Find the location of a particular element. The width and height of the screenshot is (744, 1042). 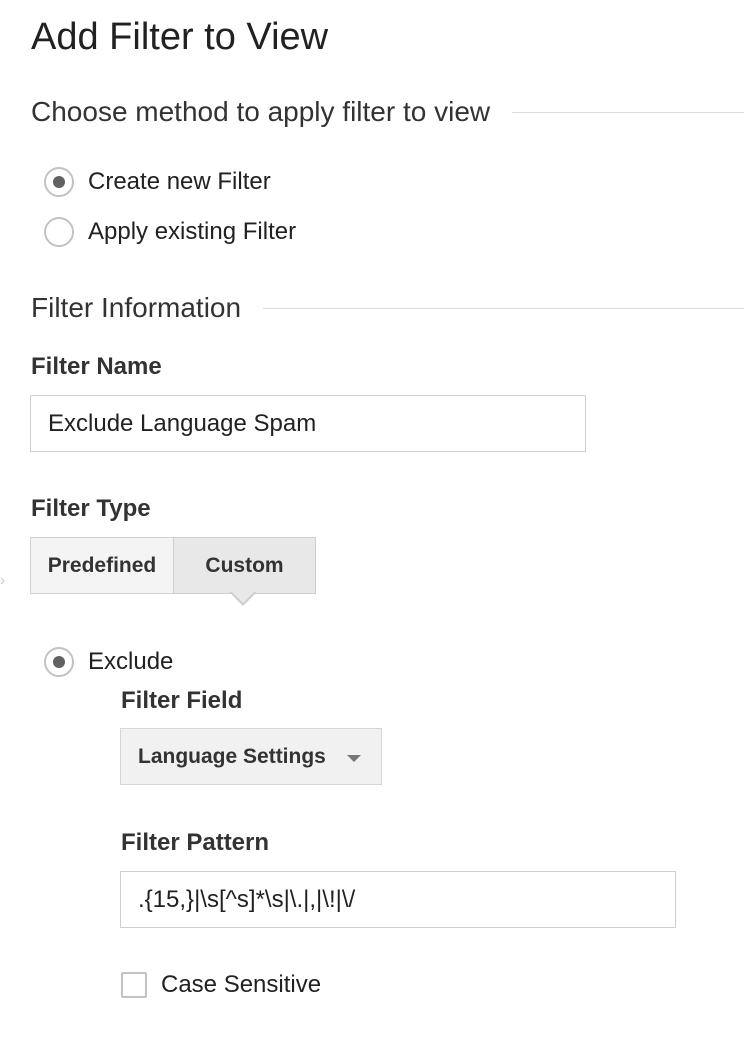

filter-field-label: Filter Field is located at coordinates (182, 700).